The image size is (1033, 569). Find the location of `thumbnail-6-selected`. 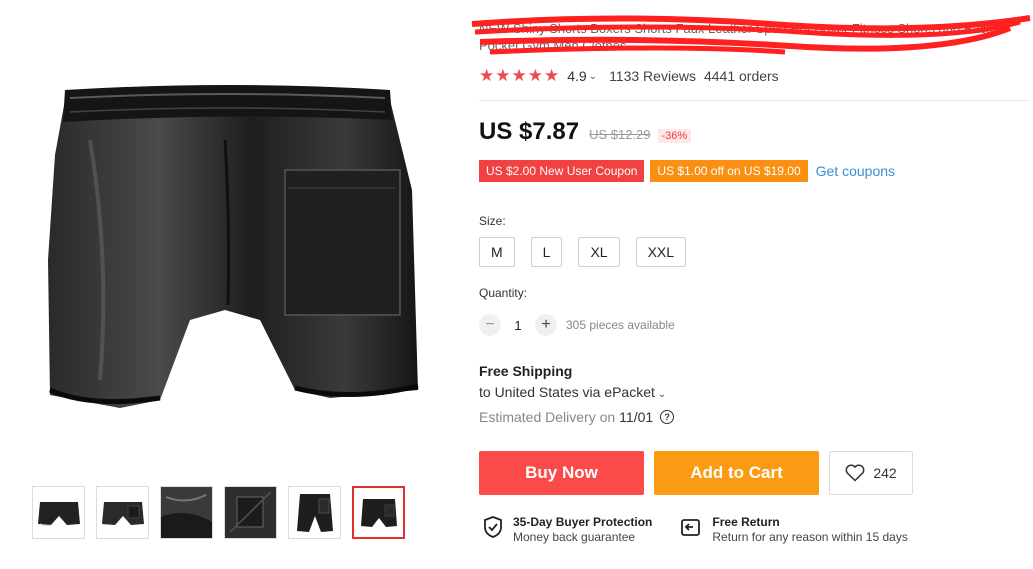

thumbnail-6-selected is located at coordinates (378, 512).